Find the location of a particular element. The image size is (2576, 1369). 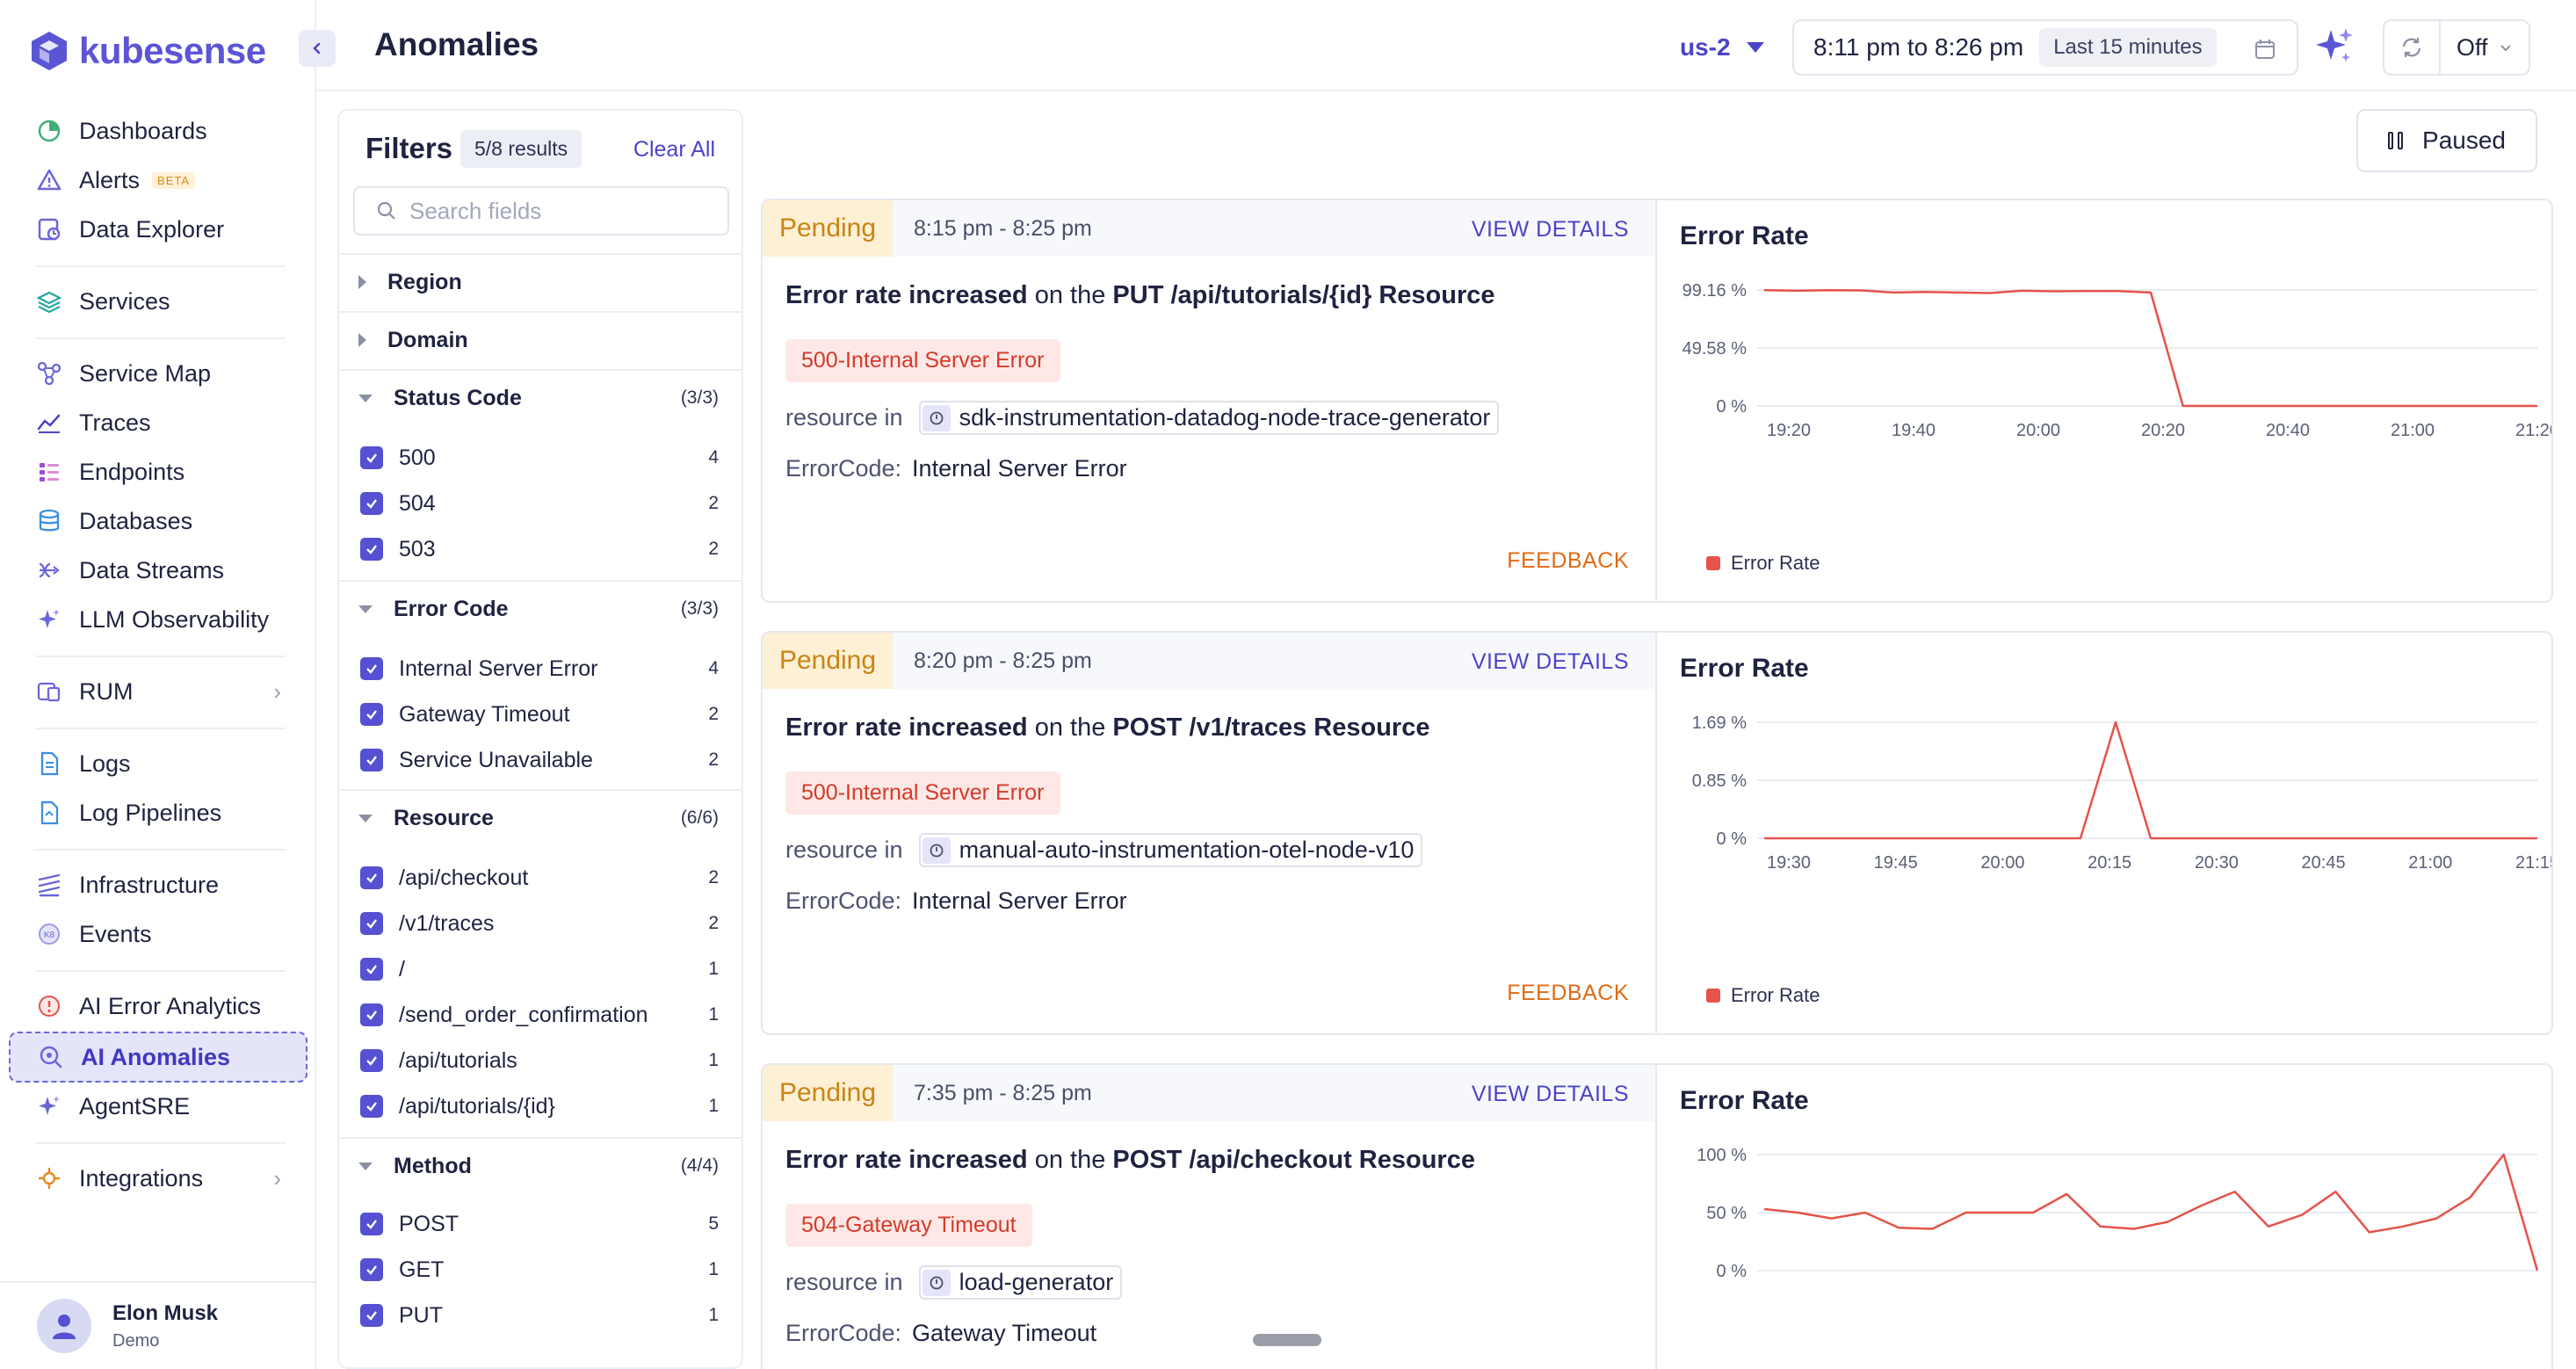

ai-sparkle-button is located at coordinates (2334, 49).